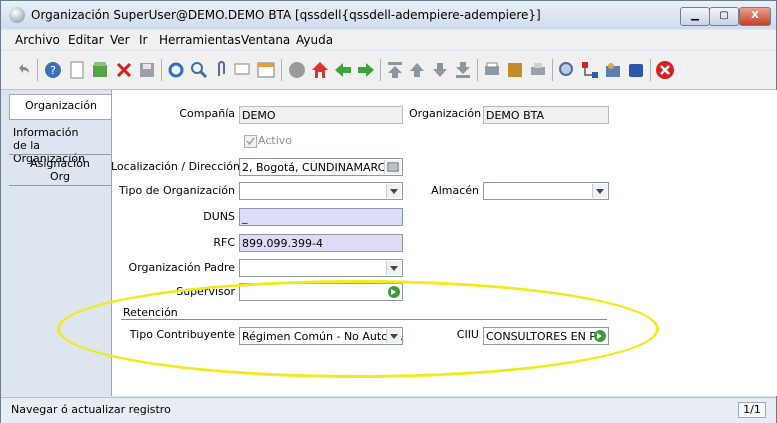  Describe the element at coordinates (392, 167) in the screenshot. I see `location-editor-icon` at that location.